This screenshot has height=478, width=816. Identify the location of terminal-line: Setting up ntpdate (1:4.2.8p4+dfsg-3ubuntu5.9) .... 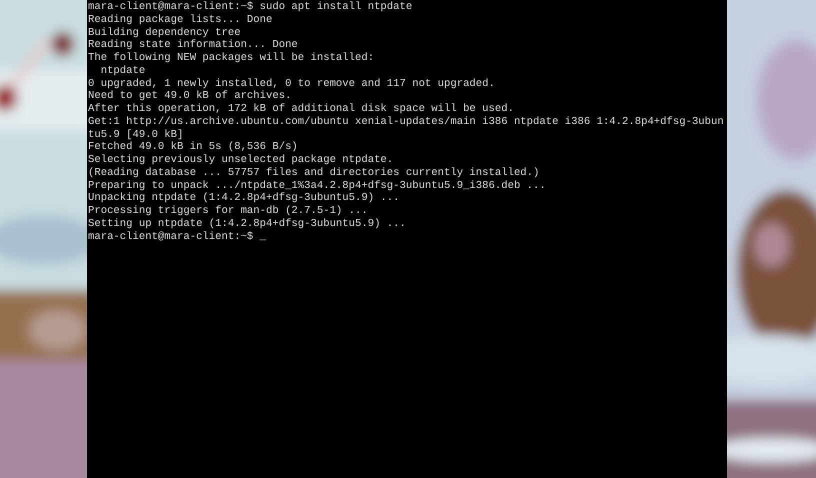
(247, 224).